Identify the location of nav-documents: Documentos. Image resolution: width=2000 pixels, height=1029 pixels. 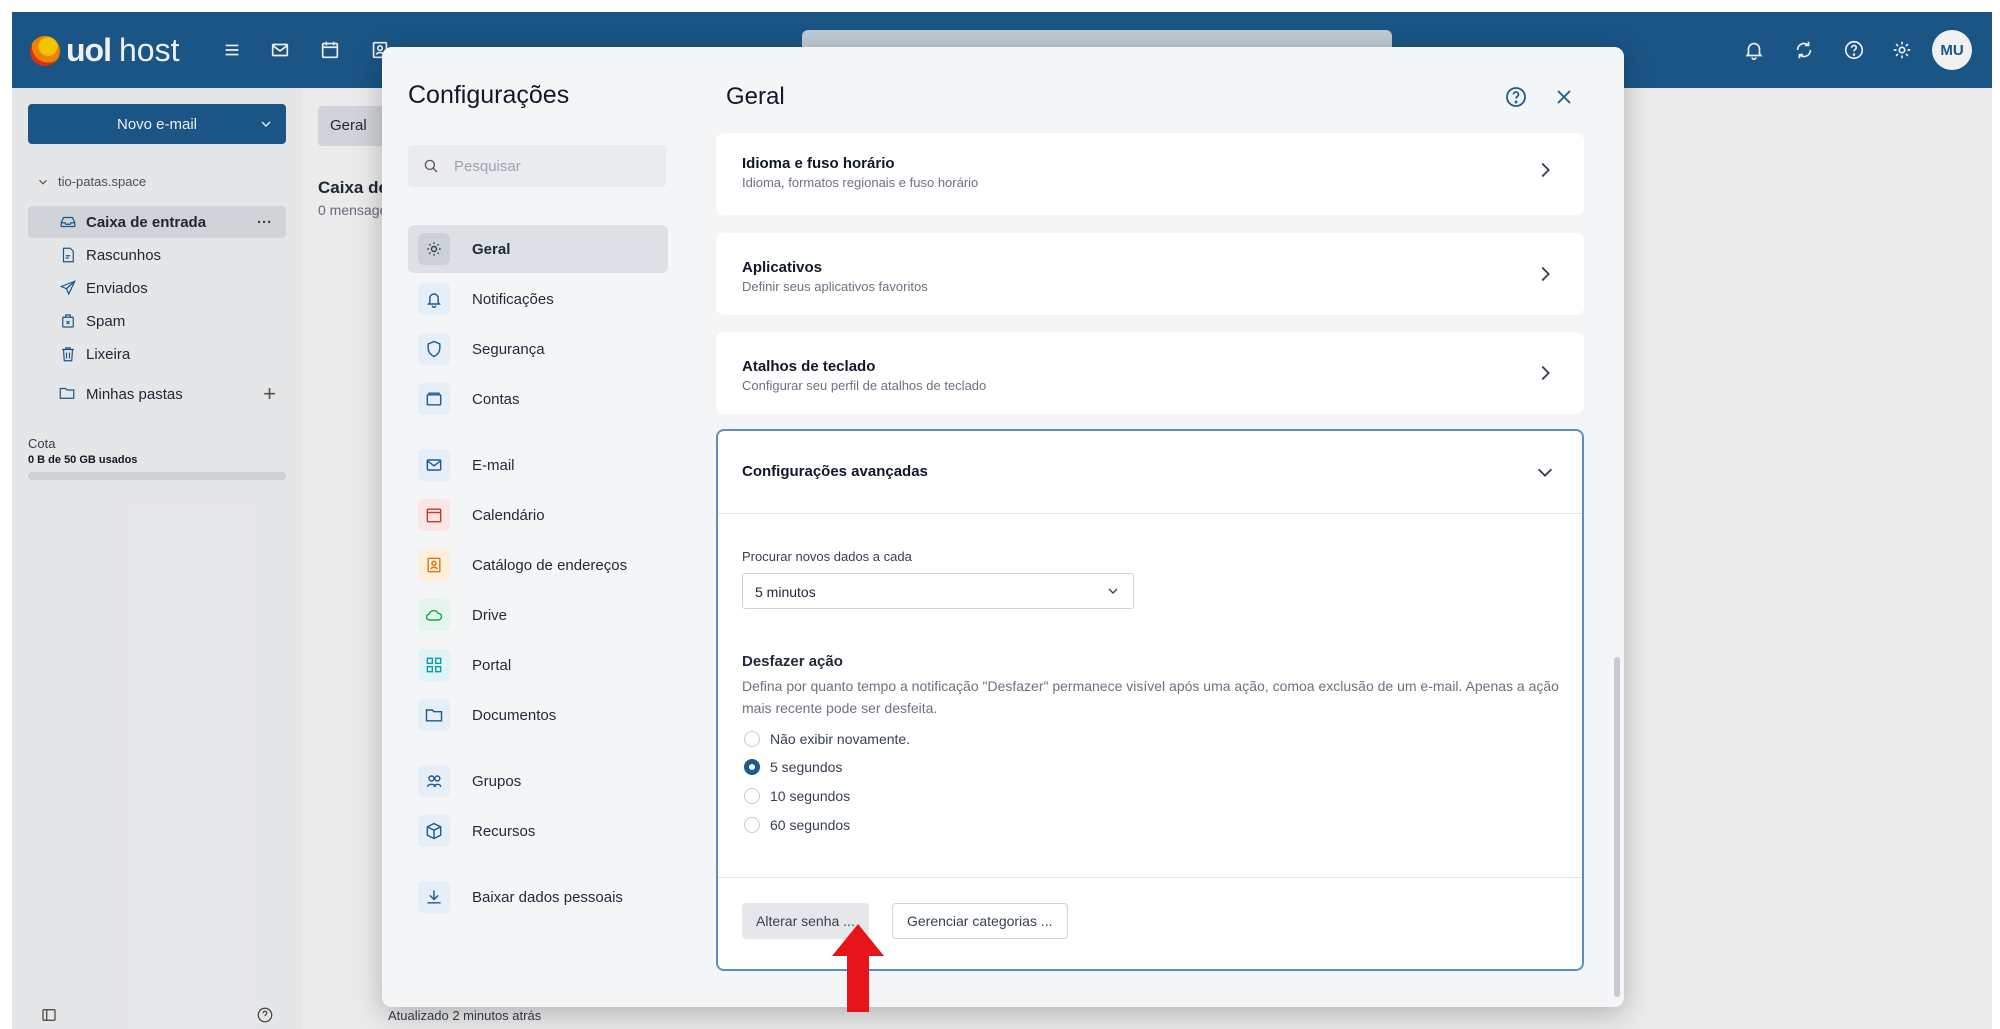
(538, 715).